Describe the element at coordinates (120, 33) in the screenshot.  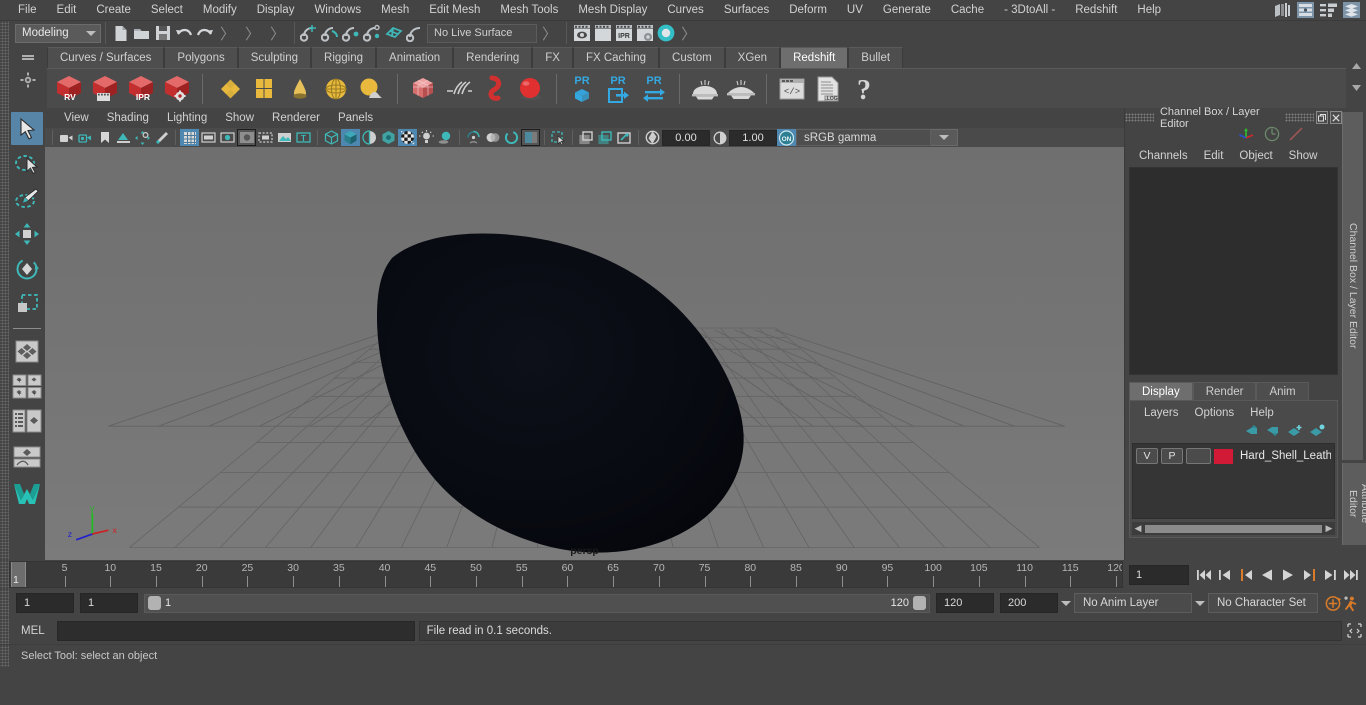
I see `new-scene-icon` at that location.